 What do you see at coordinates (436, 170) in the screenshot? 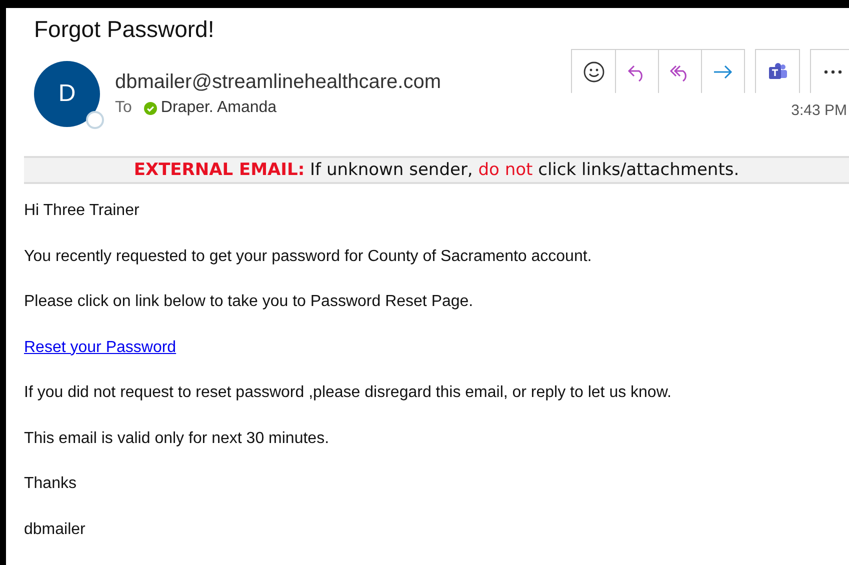
I see `external-warning-banner: EXTERNAL EMAIL: If unknown sender, do not click links/attachments.` at bounding box center [436, 170].